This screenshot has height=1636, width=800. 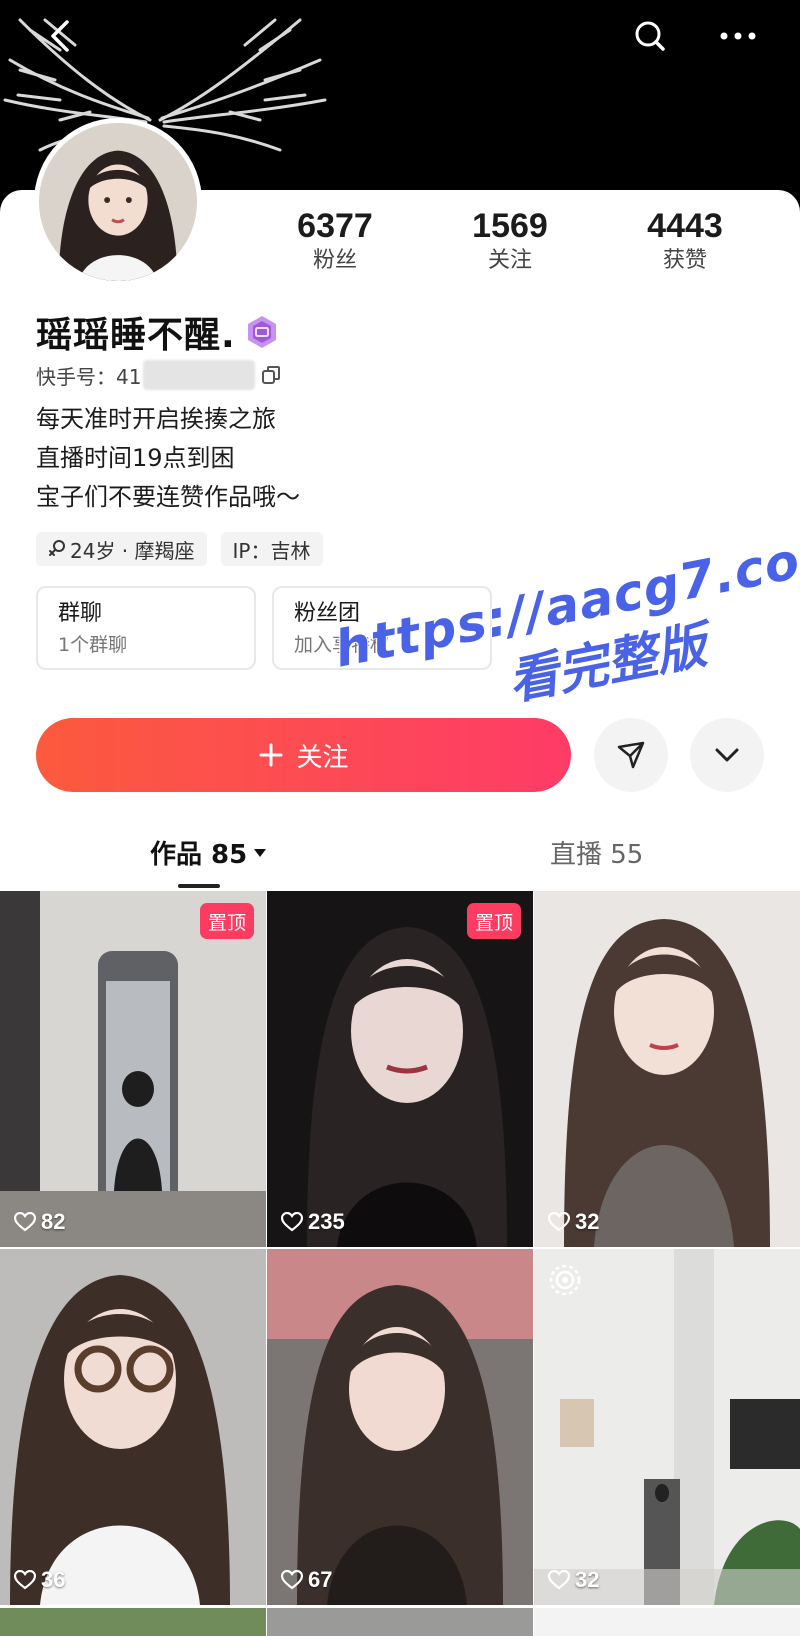 I want to click on post-tile: 36, so click(x=133, y=1427).